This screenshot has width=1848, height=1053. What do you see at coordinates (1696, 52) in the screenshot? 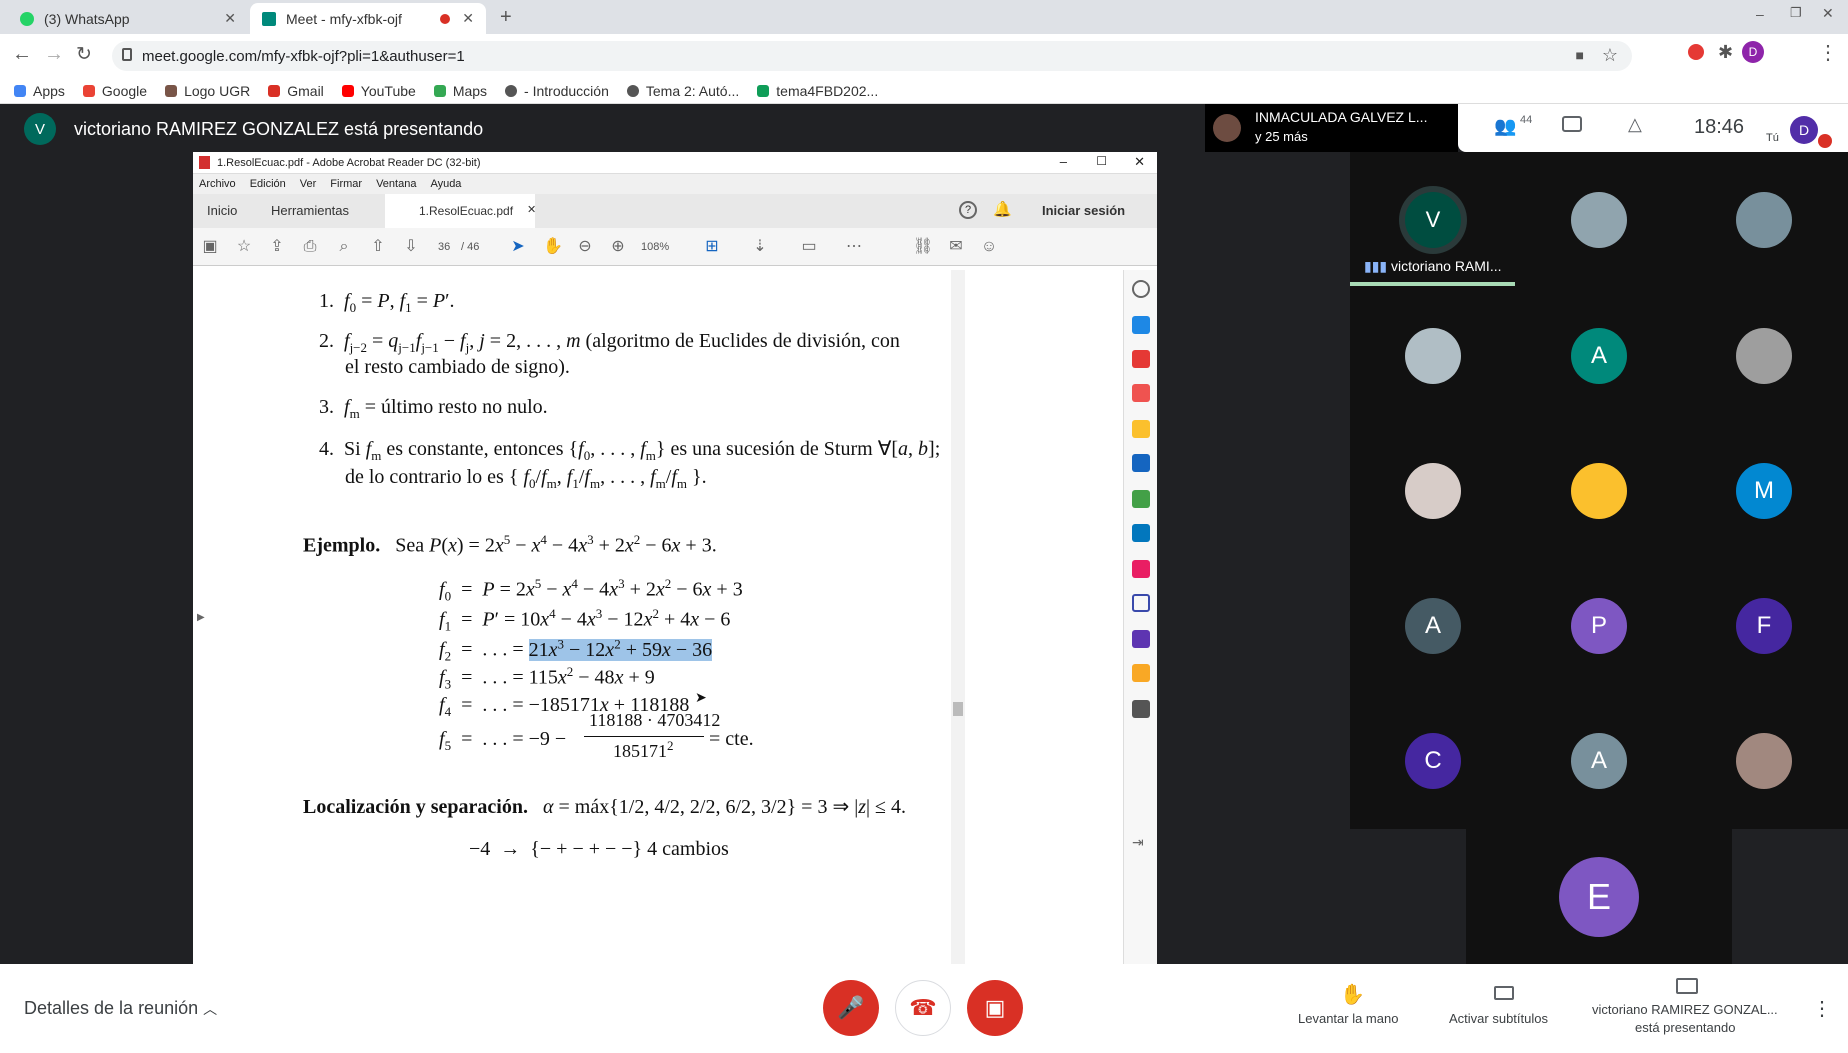
I see `extension-icon` at bounding box center [1696, 52].